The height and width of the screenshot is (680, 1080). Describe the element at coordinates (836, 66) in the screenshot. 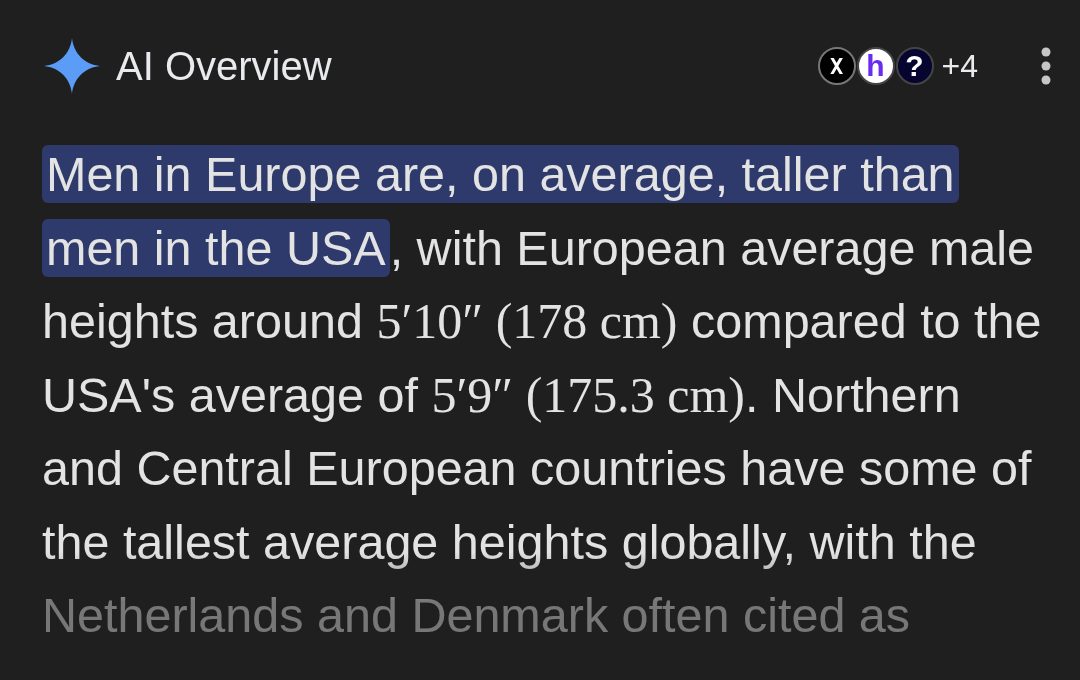

I see `source-avatar: X` at that location.